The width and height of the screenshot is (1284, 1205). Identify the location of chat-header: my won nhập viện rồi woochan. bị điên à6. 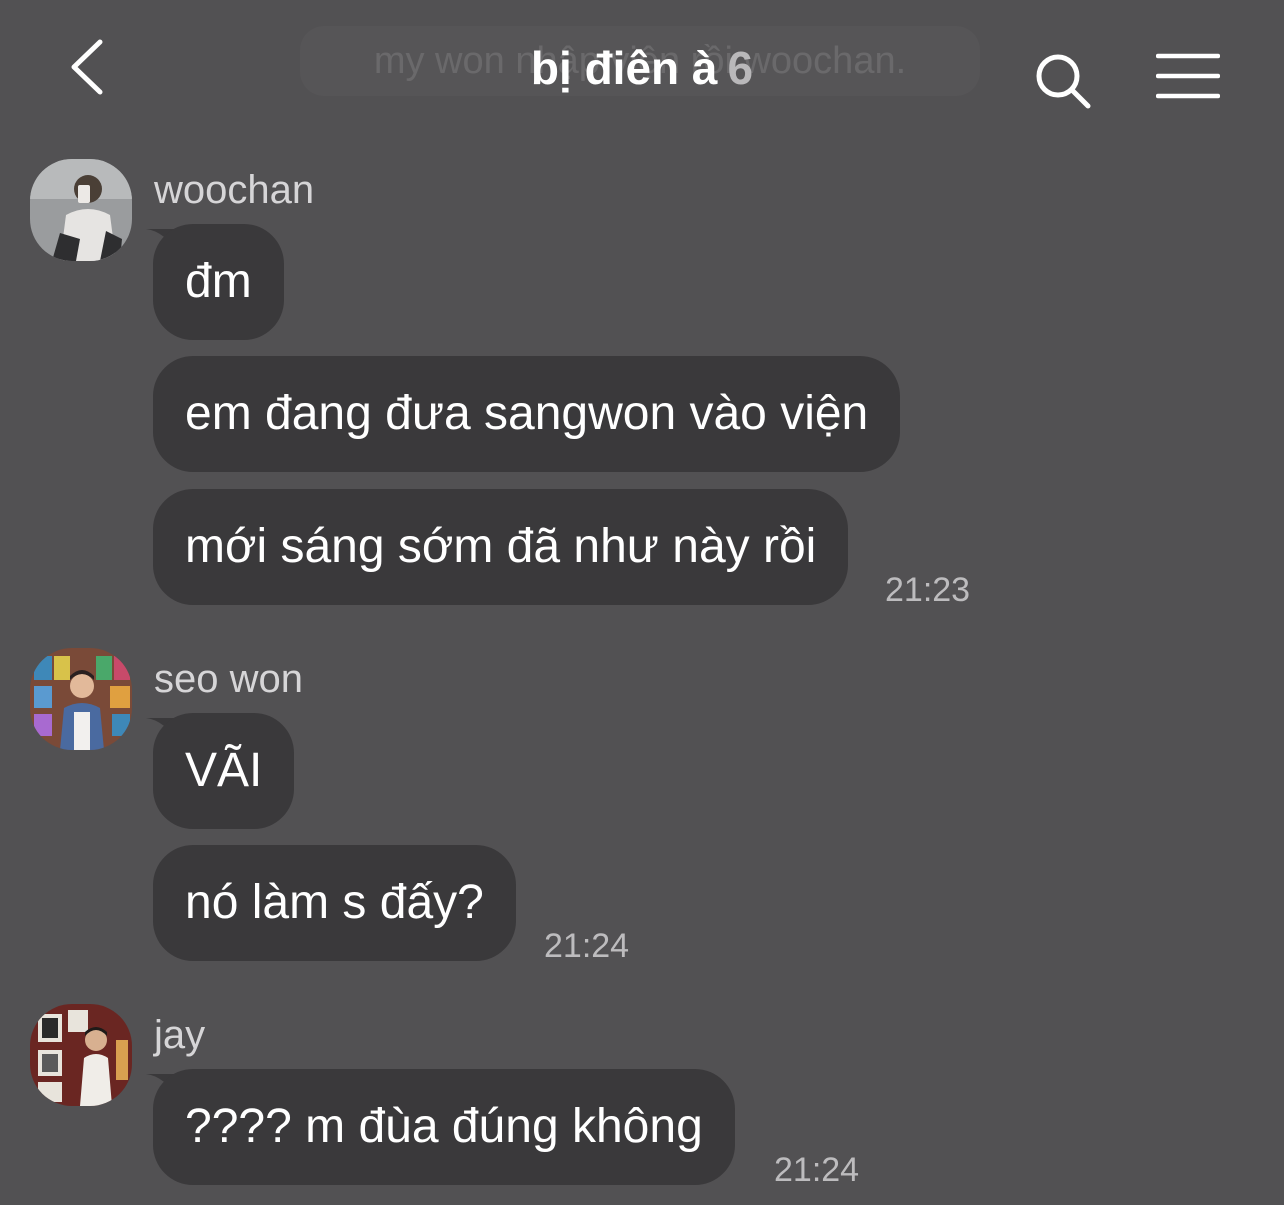
(642, 70).